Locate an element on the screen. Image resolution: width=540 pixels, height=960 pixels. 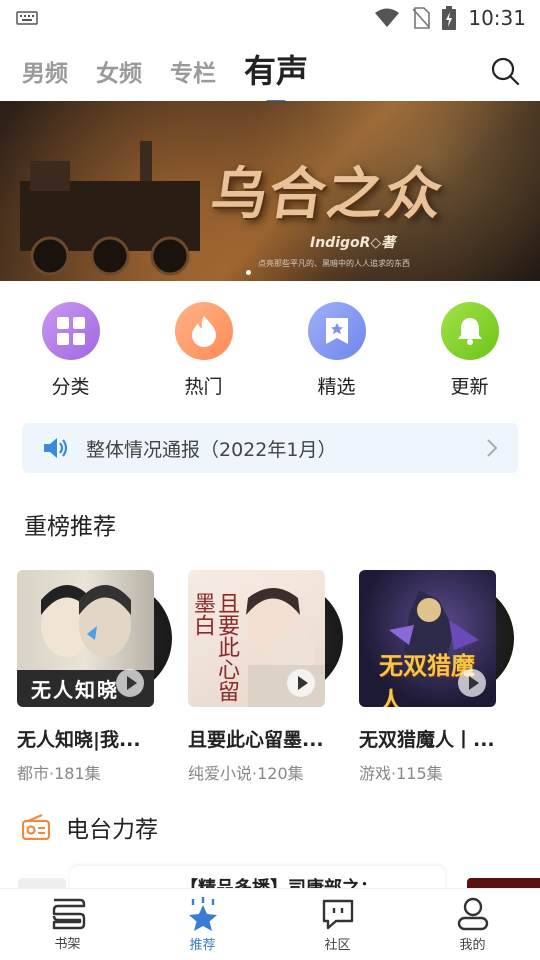
bookshelf-icon is located at coordinates (68, 913).